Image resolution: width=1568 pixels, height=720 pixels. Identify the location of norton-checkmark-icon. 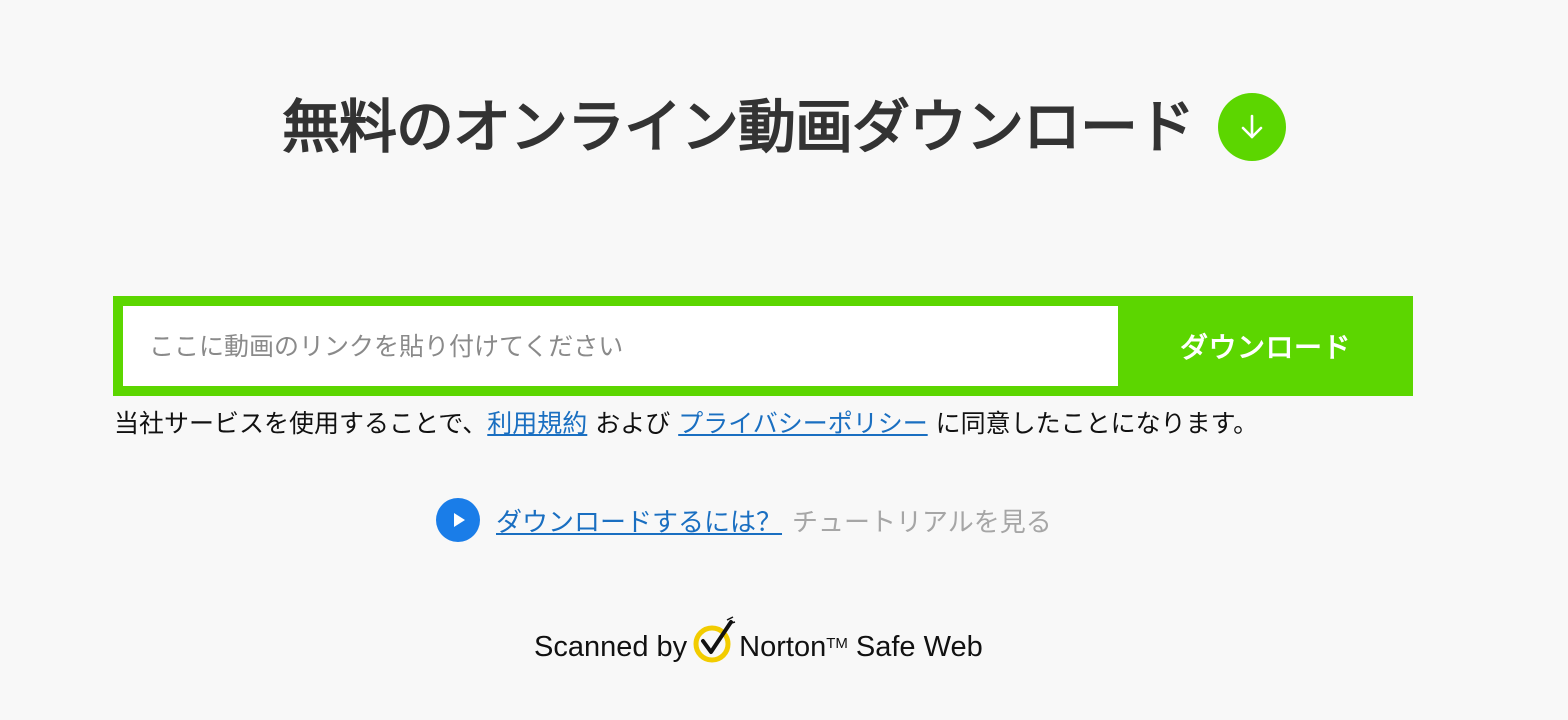
(714, 639).